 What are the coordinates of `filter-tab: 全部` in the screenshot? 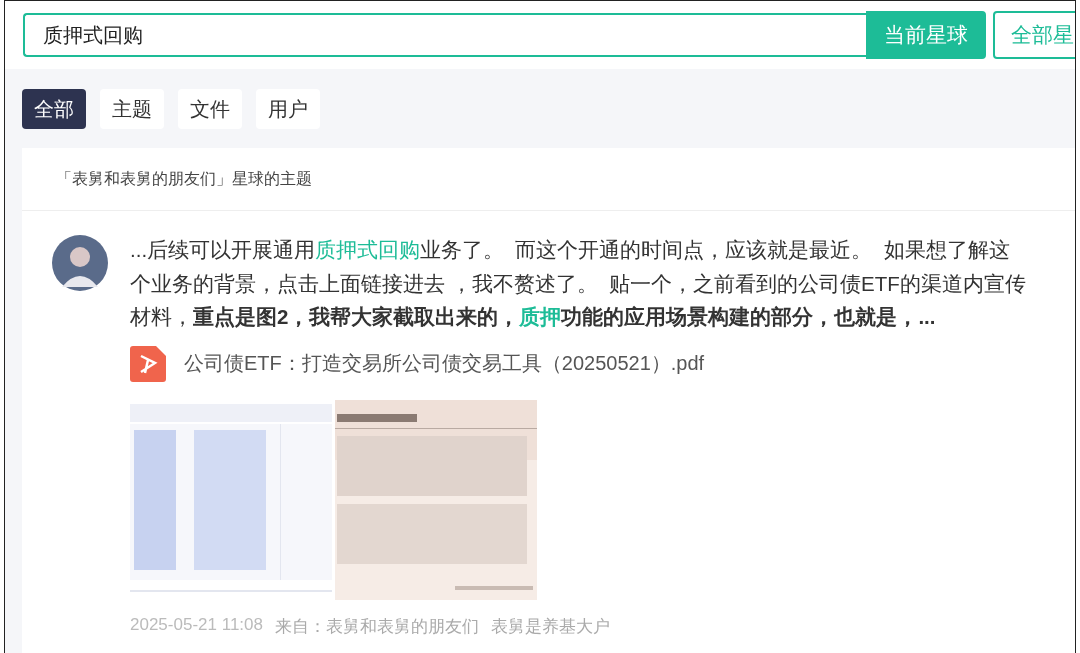 It's located at (54, 109).